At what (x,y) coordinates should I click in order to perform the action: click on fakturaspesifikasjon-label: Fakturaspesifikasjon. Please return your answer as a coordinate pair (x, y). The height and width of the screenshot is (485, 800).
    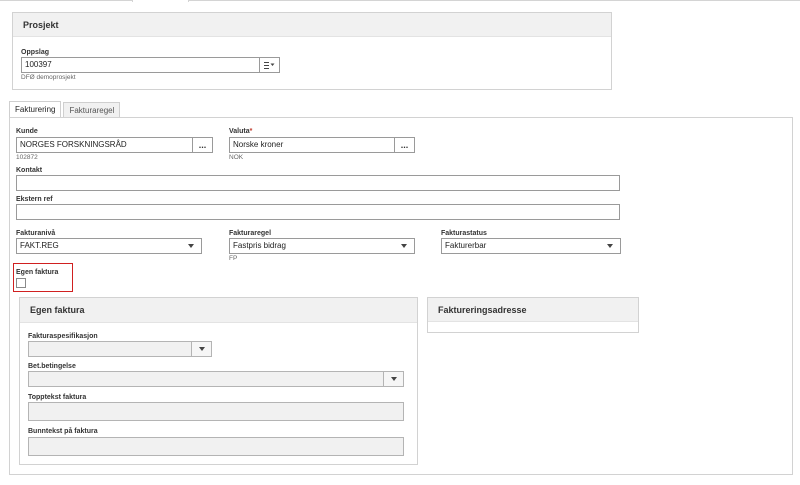
    Looking at the image, I should click on (63, 336).